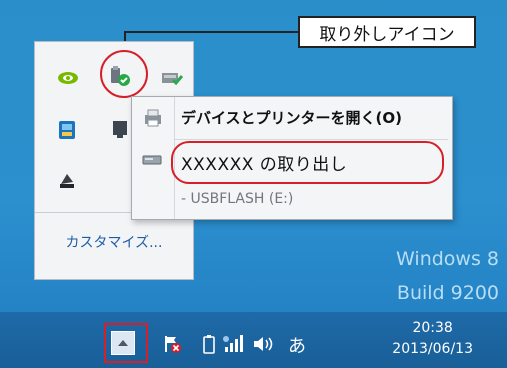  I want to click on volume-icon, so click(263, 344).